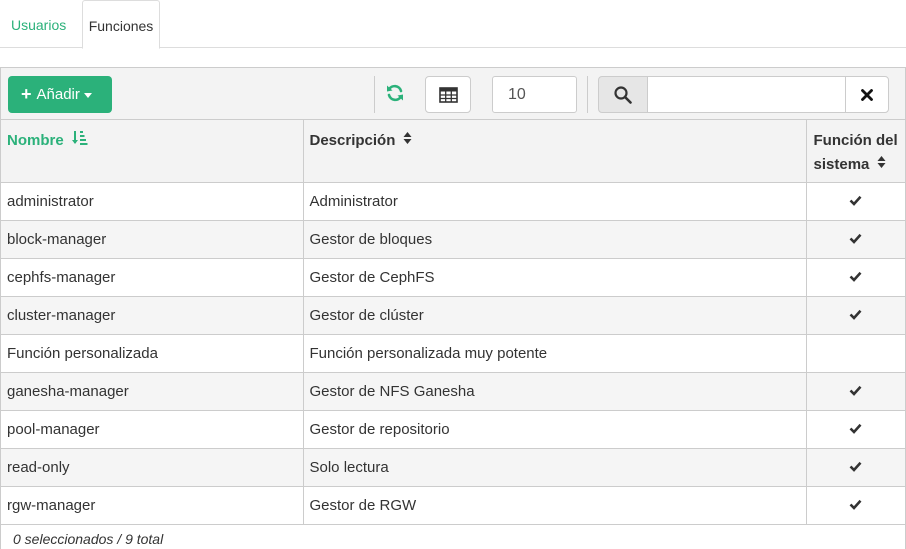 The image size is (906, 549). I want to click on column-header-label: Nombre, so click(35, 140).